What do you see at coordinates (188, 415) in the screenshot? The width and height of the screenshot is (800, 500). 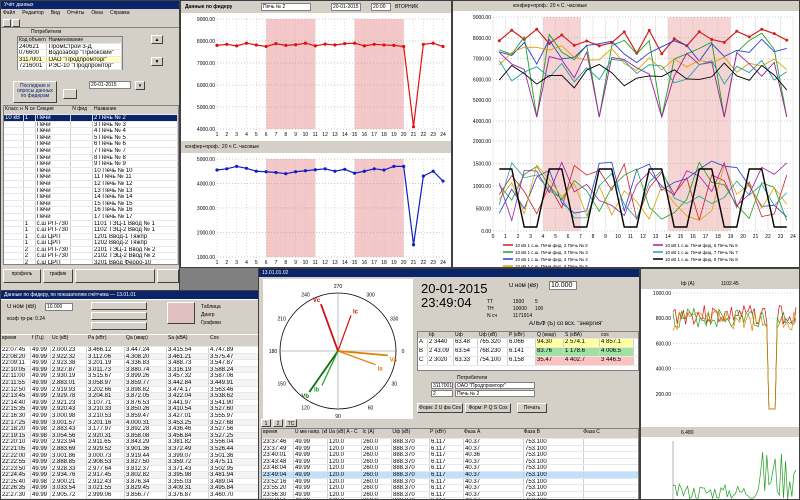 I see `table-cell: 3.427.01` at bounding box center [188, 415].